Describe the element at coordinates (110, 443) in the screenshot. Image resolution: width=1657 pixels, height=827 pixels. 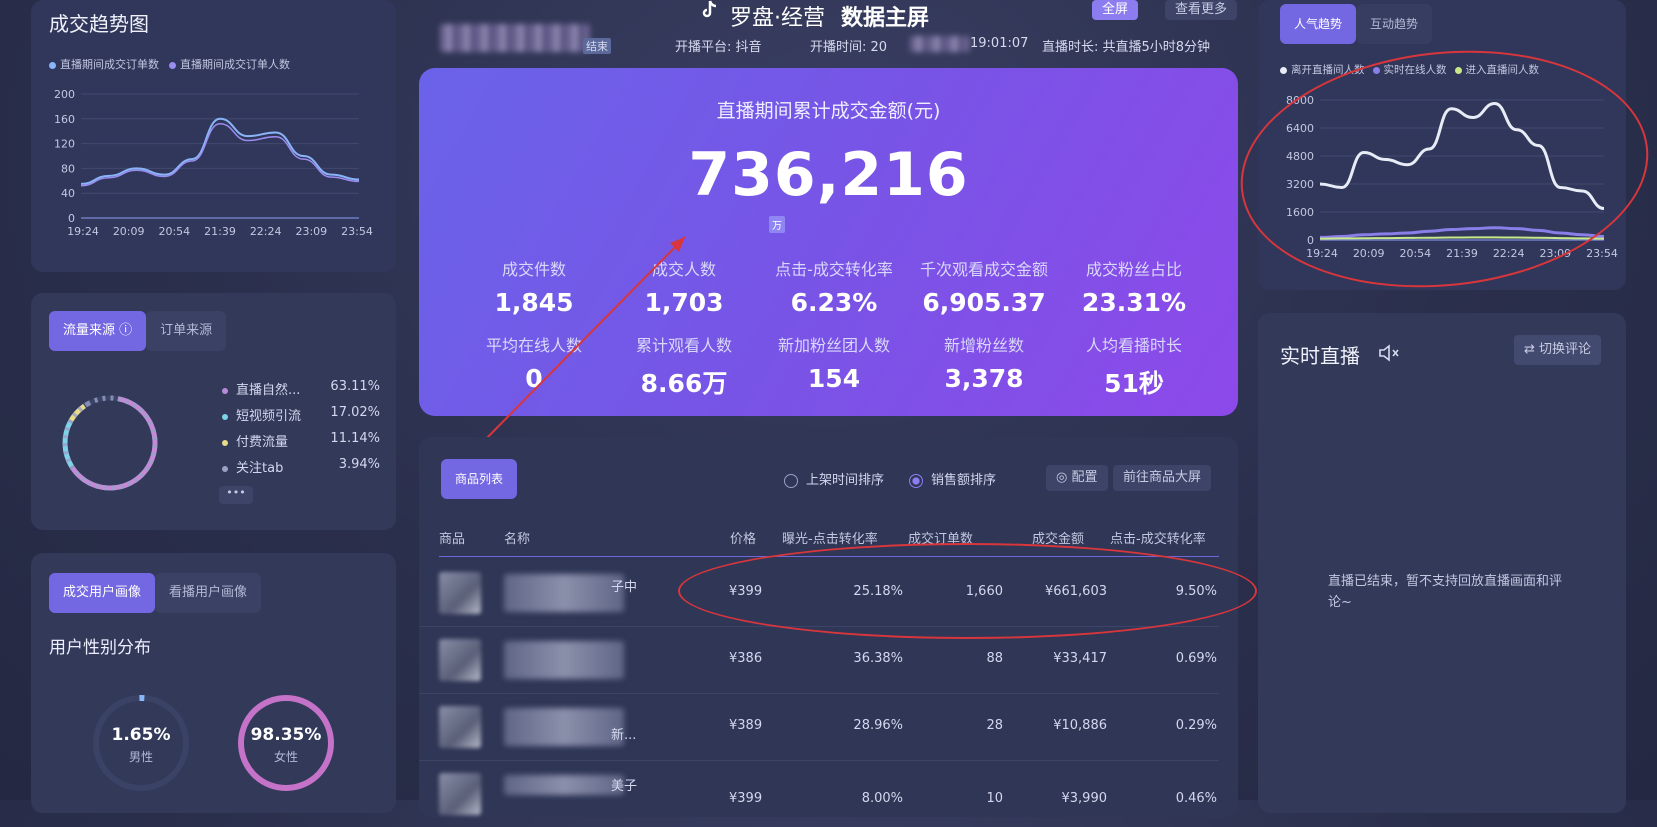
I see `traffic-donut-chart` at that location.